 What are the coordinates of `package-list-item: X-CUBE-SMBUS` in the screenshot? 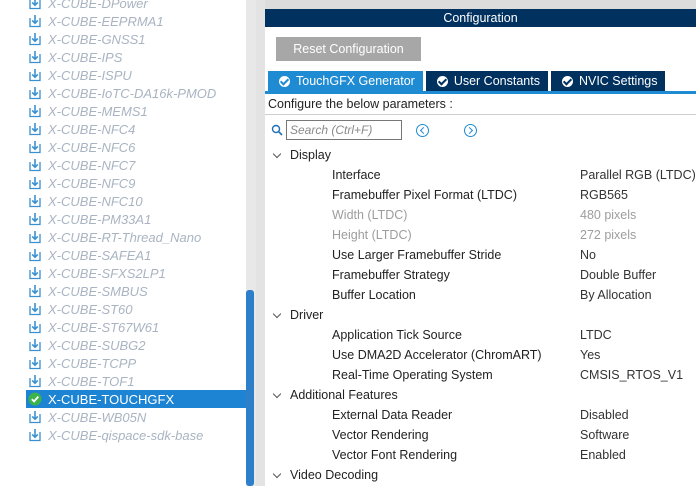 It's located at (127, 291).